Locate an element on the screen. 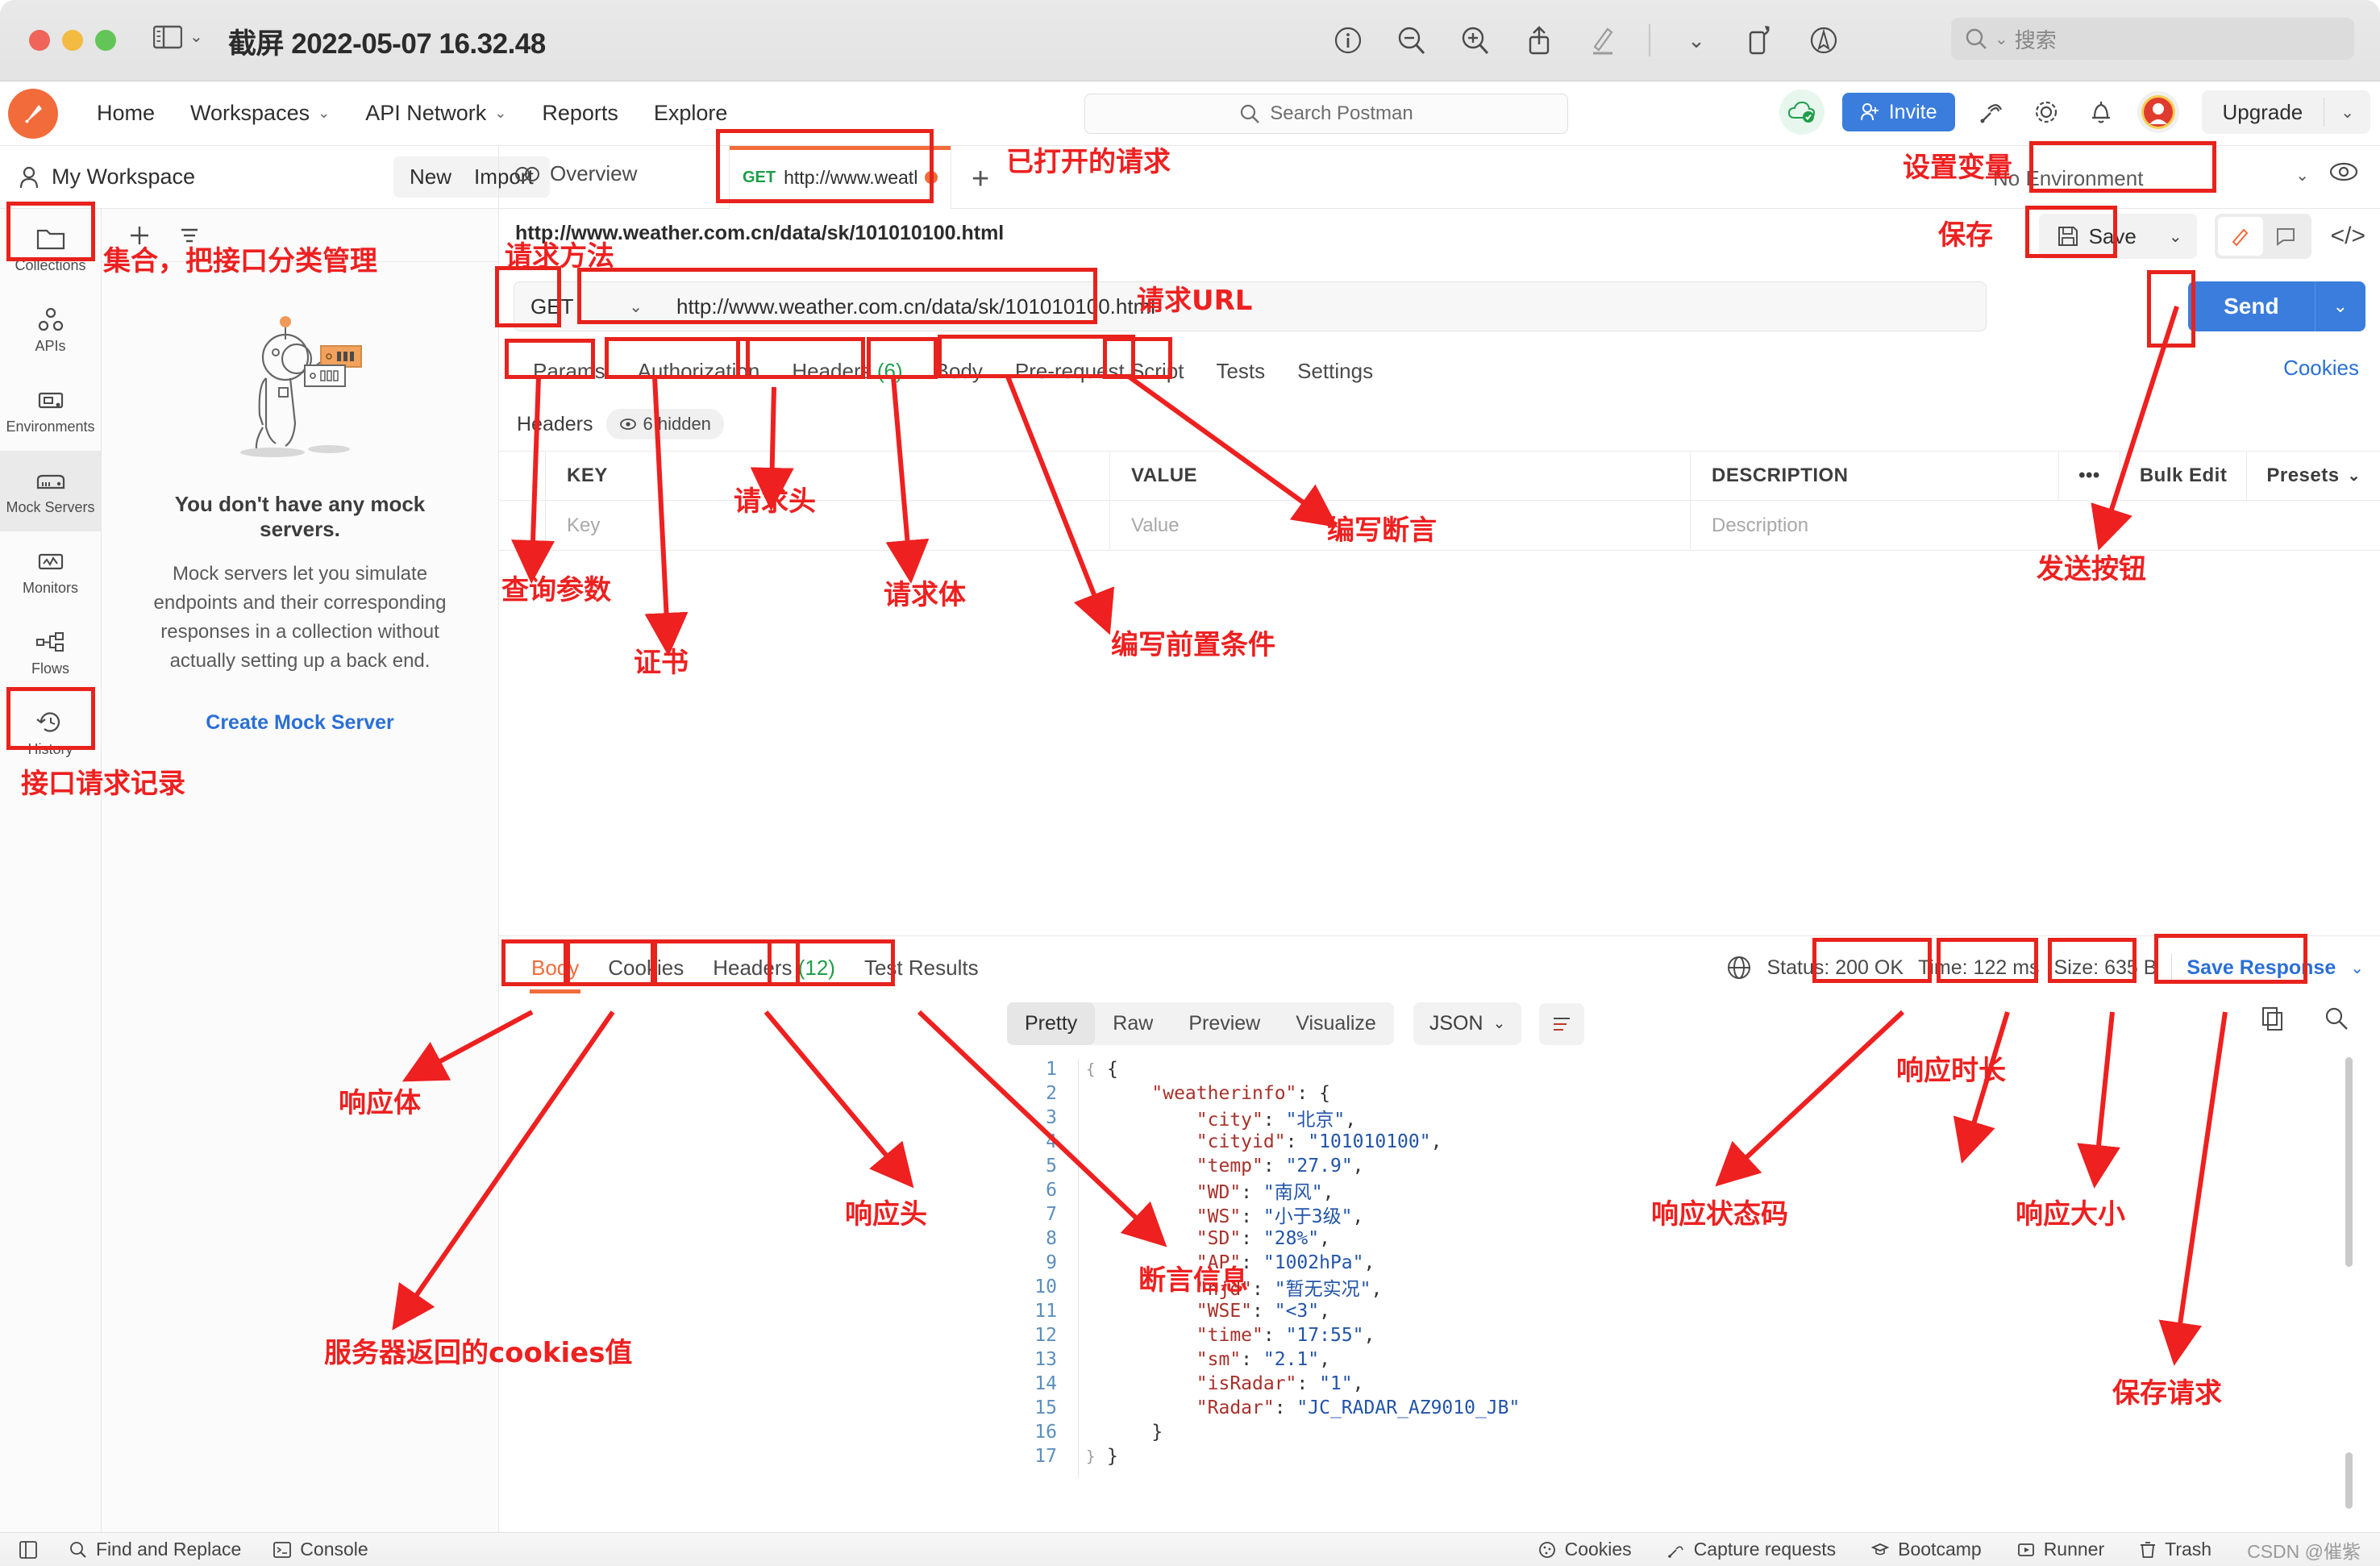 Image resolution: width=2380 pixels, height=1566 pixels. response-tab-body: Body is located at coordinates (555, 970).